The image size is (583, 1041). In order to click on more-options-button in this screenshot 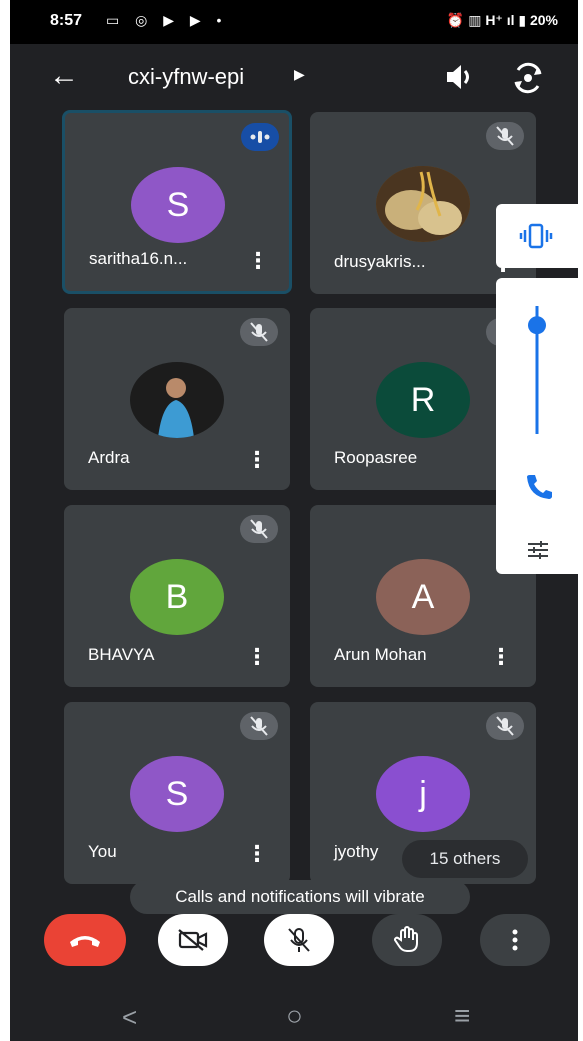, I will do `click(515, 940)`.